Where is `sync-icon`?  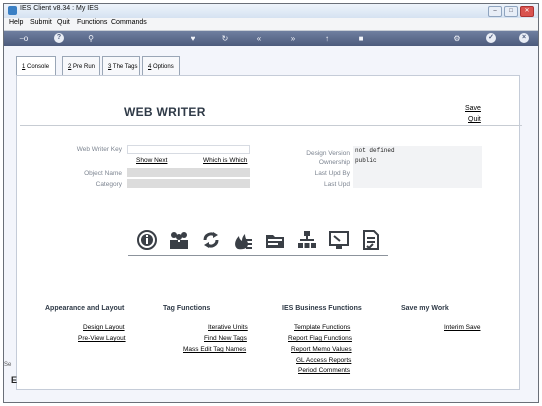
sync-icon is located at coordinates (211, 240).